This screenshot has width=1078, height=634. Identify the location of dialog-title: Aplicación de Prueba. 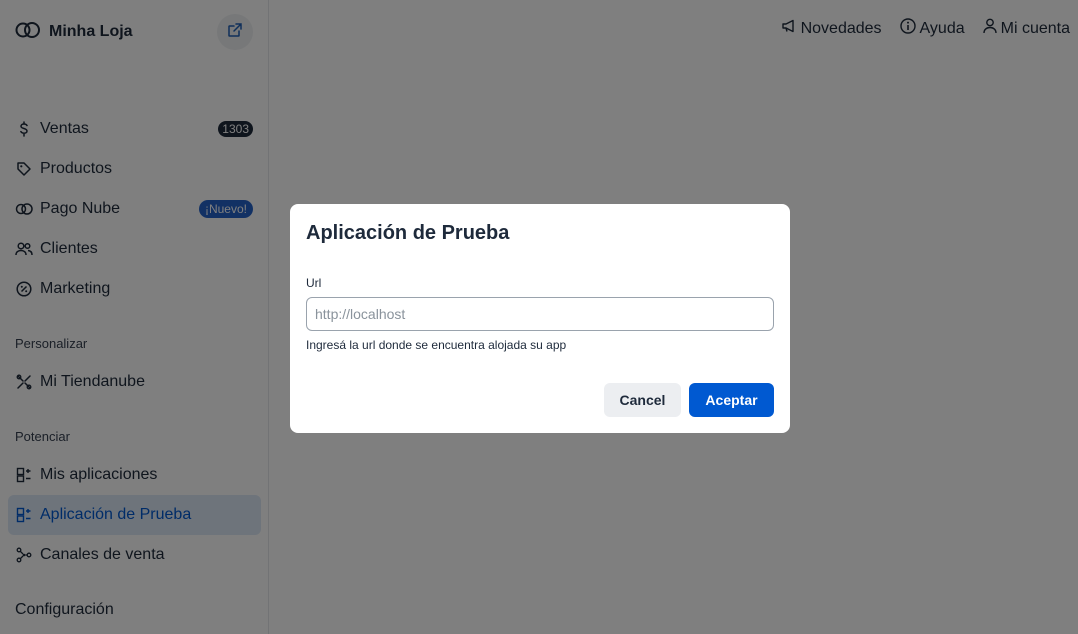
(408, 233).